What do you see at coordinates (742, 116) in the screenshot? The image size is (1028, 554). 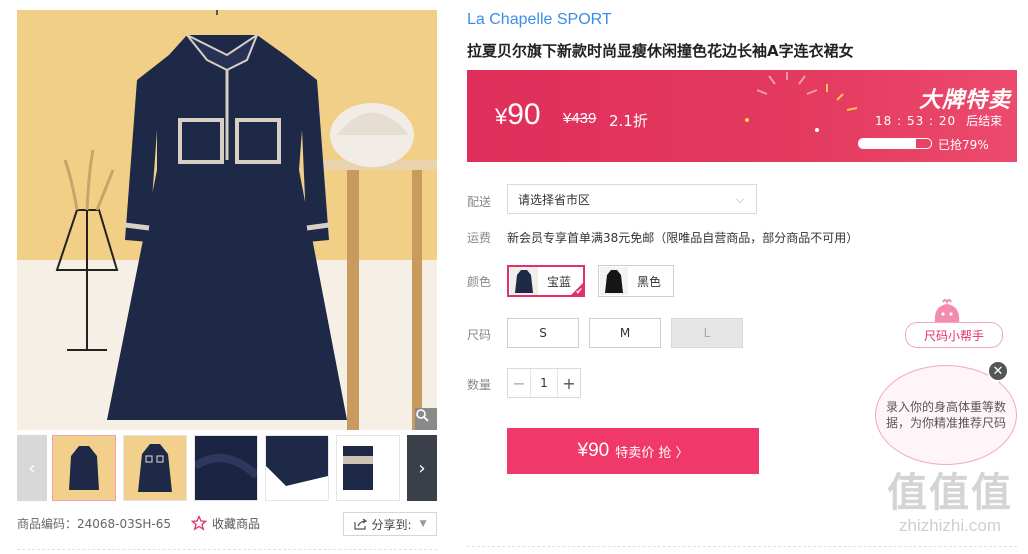 I see `price-banner: ¥90 ¥439 2.1折 大牌特卖 18 : 53 : 20 后结束 已抢79%` at bounding box center [742, 116].